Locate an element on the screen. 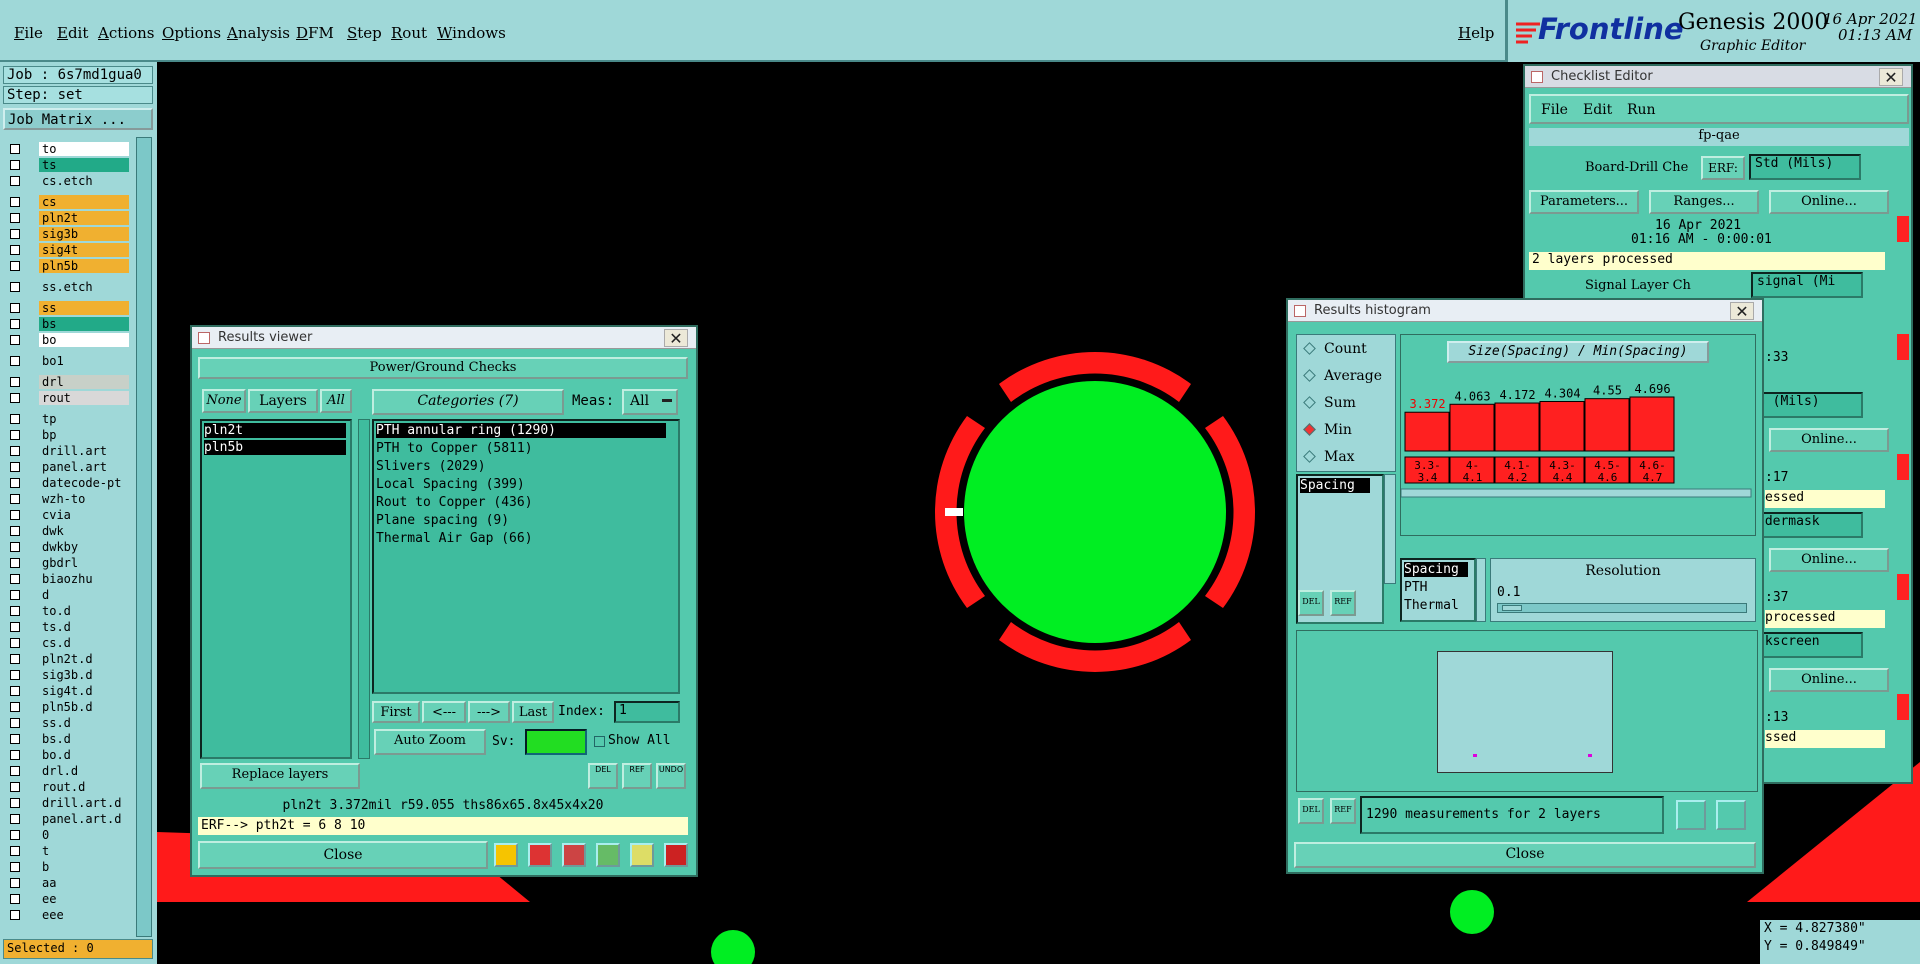 This screenshot has width=1920, height=964. layer-row: pln5b.d is located at coordinates (68, 707).